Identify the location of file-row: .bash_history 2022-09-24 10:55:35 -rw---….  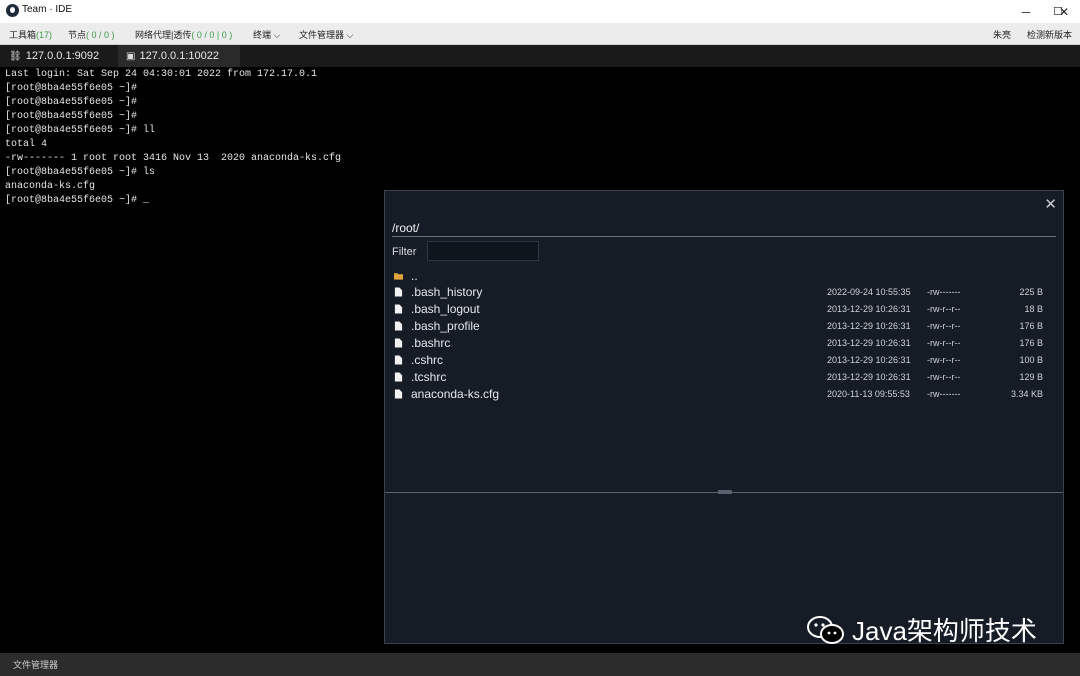
(724, 292).